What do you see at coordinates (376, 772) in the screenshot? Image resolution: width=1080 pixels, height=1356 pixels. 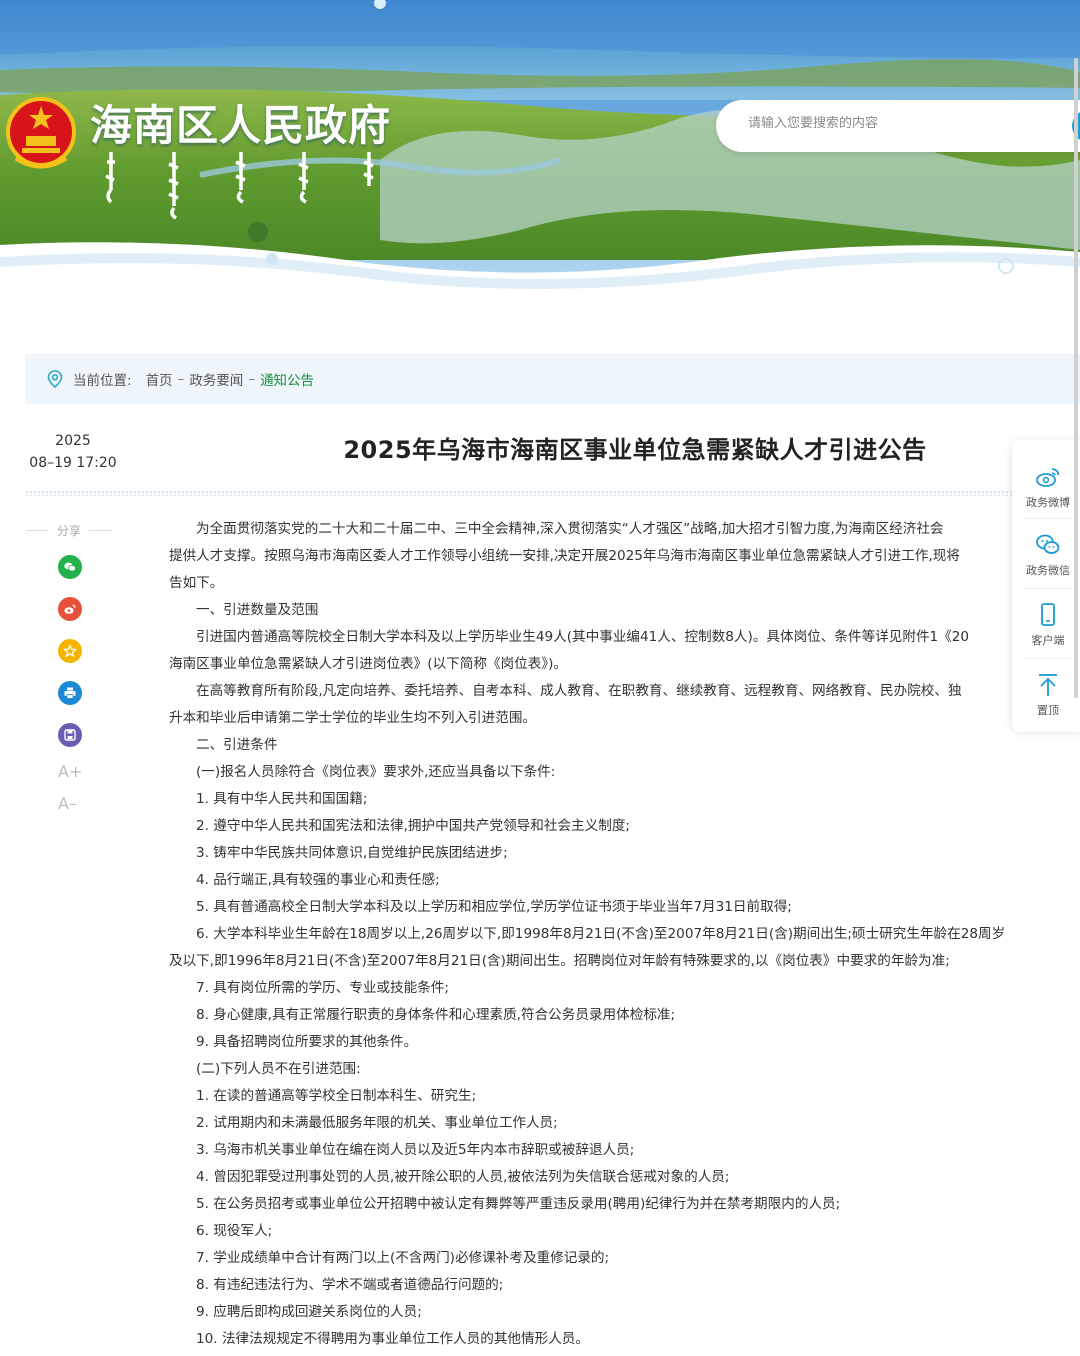 I see `subsection-heading: (一)报名人员除符合《岗位表》要求外,还应当具备以下条件:` at bounding box center [376, 772].